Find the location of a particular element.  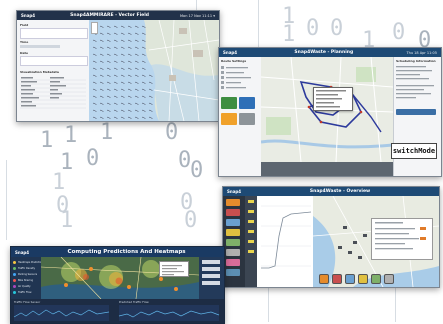

layer-menu-item: Traffic Flow is located at coordinates (28, 292).